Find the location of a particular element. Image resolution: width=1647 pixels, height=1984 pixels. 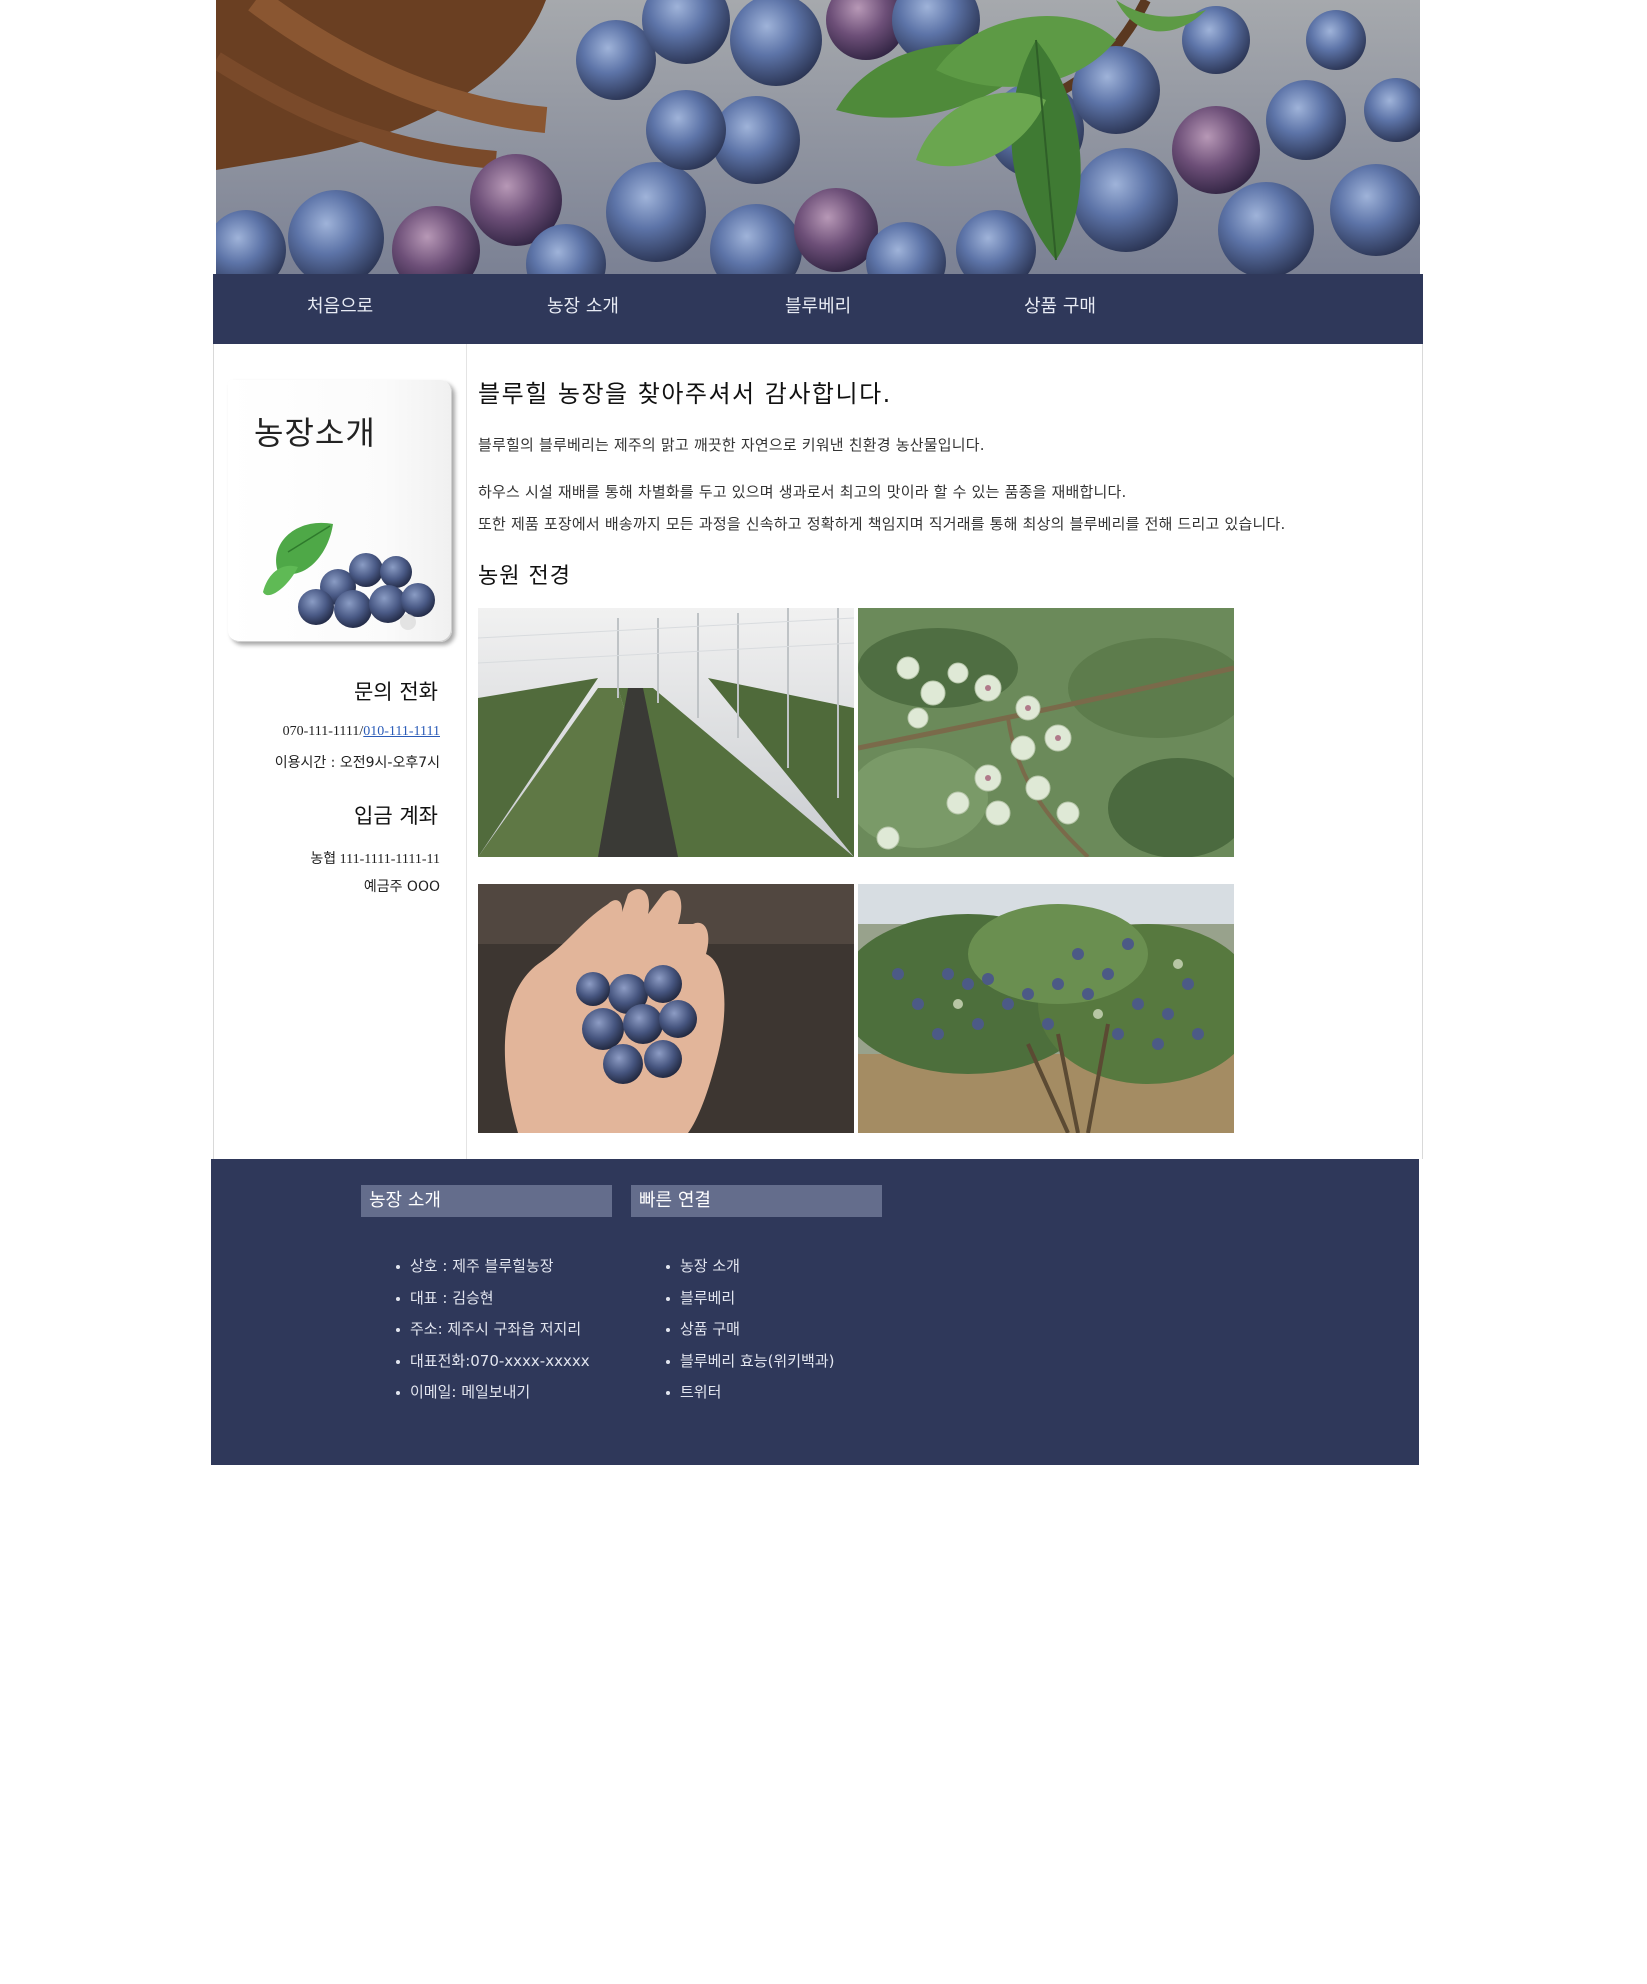

footer-link-twitter: 트위터 is located at coordinates (749, 1393).